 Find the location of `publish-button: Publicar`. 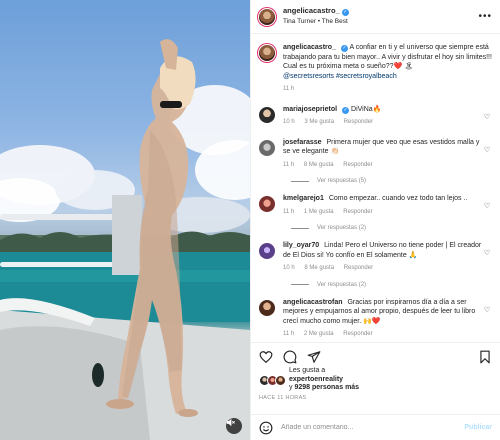

publish-button: Publicar is located at coordinates (478, 427).